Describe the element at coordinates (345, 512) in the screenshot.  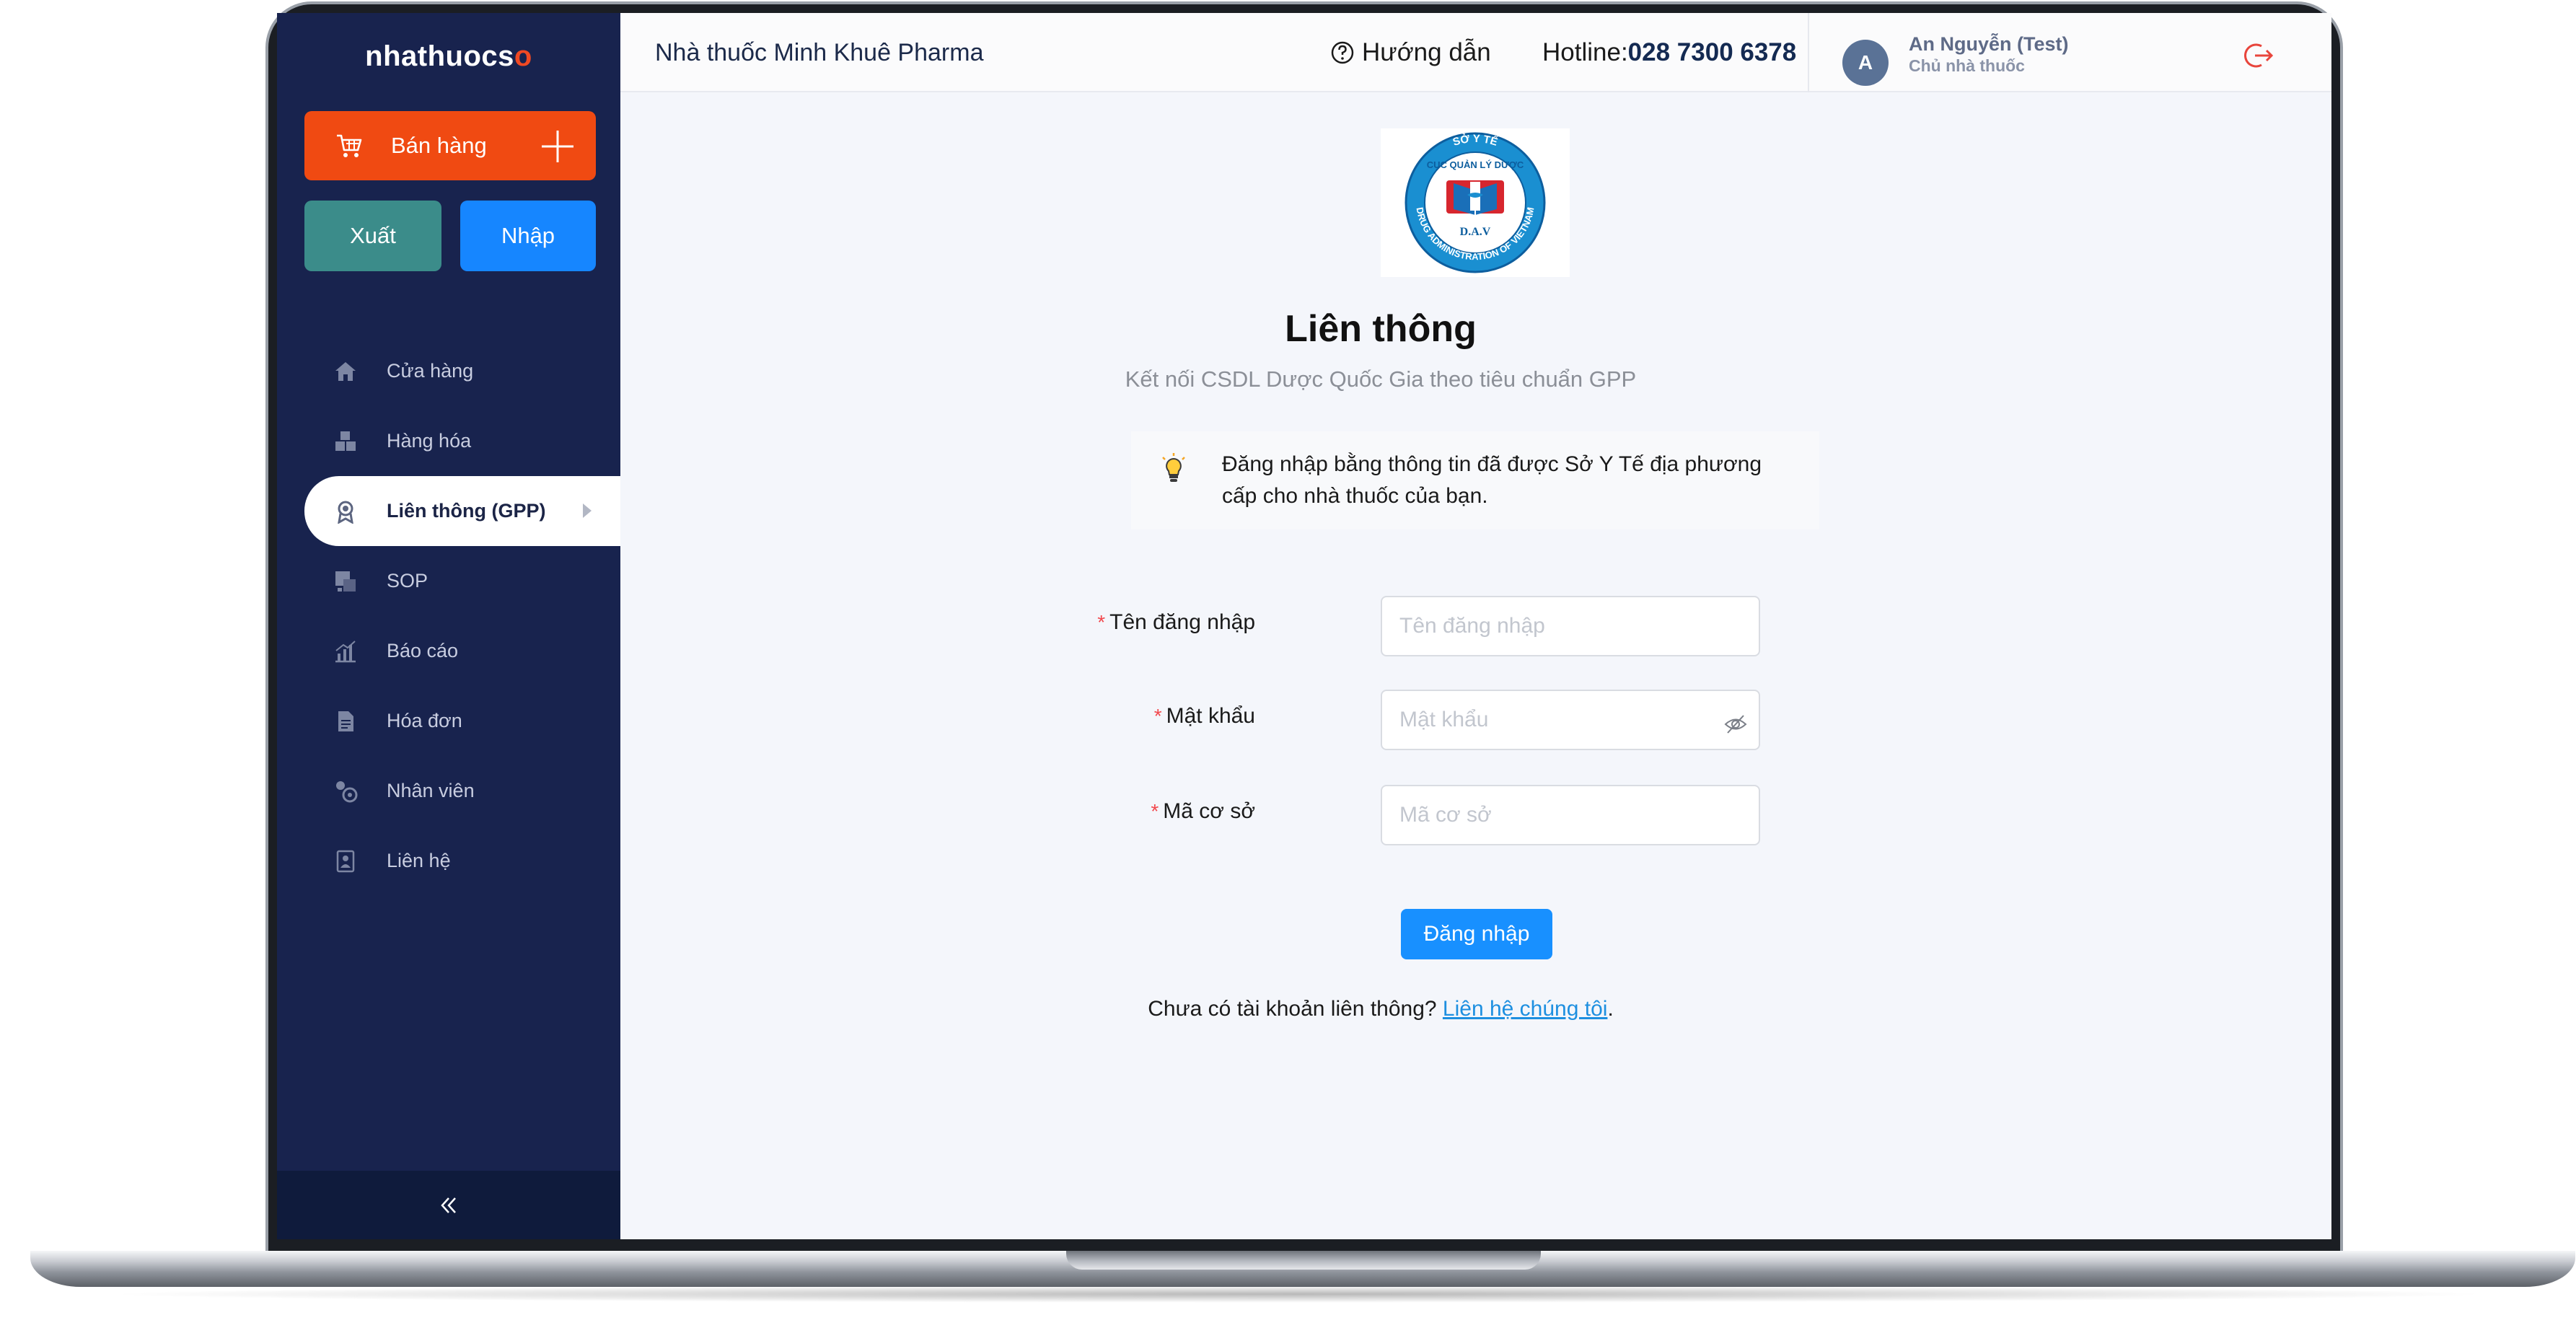
I see `award-icon` at that location.